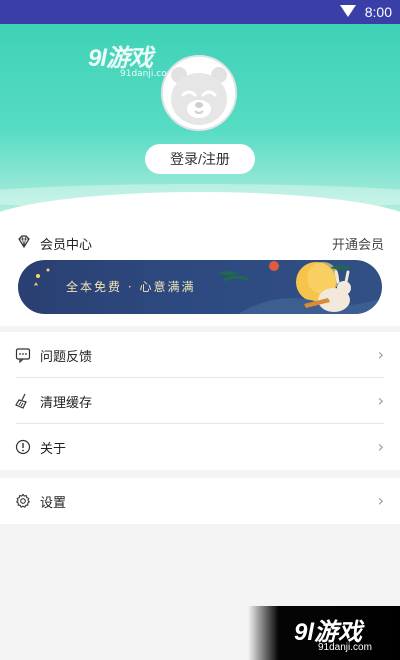 Image resolution: width=400 pixels, height=660 pixels. Describe the element at coordinates (66, 245) in the screenshot. I see `vip-center-title: 会员中心` at that location.